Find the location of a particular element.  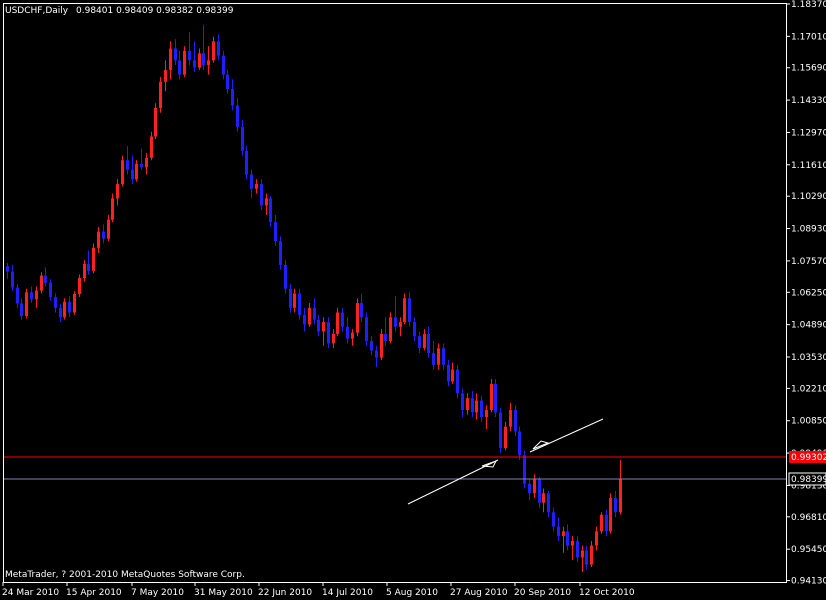

price-tick-label: 1.06250 is located at coordinates (808, 293).